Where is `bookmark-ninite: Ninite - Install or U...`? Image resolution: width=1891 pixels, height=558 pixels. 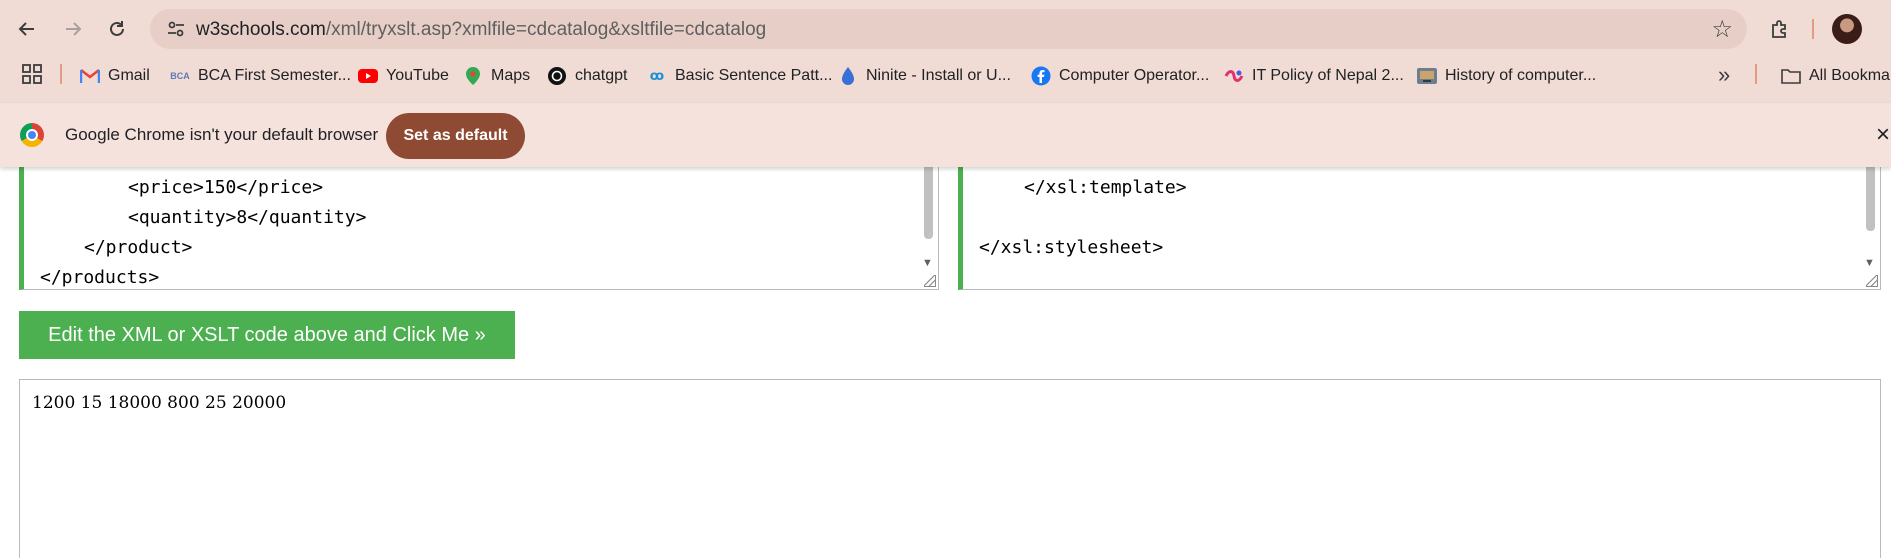
bookmark-ninite: Ninite - Install or U... is located at coordinates (924, 76).